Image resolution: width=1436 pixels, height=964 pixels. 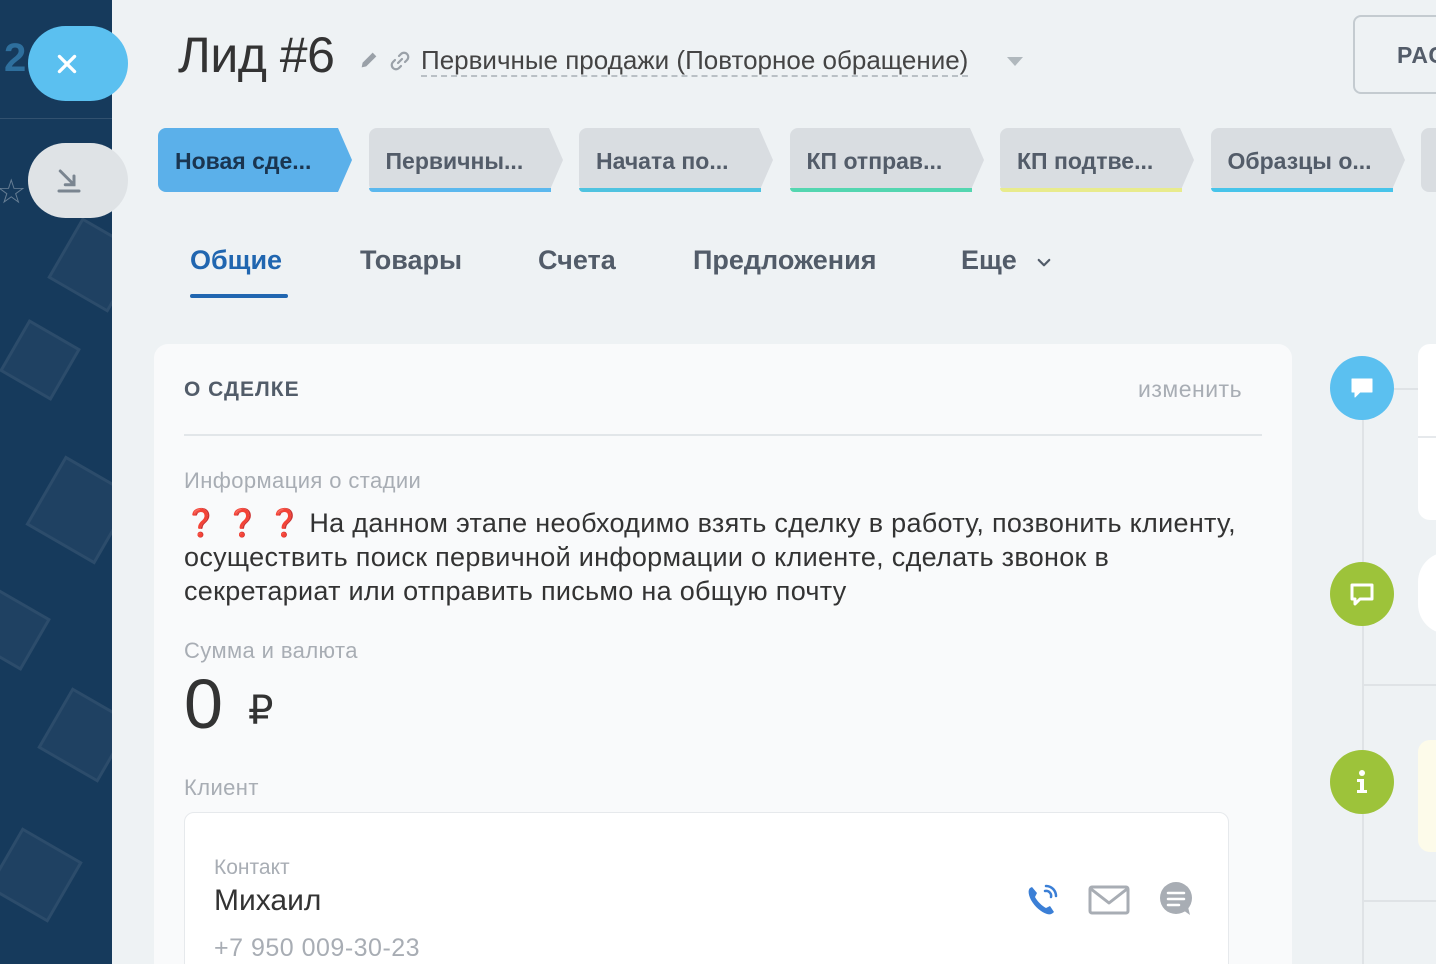 I want to click on tab-more: Еще, so click(x=989, y=260).